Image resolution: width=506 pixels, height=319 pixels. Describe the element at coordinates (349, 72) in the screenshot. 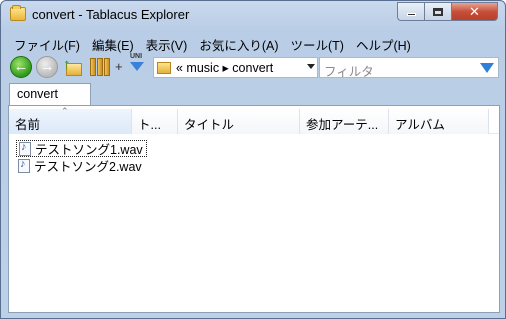

I see `filter-placeholder: フィルタ` at that location.